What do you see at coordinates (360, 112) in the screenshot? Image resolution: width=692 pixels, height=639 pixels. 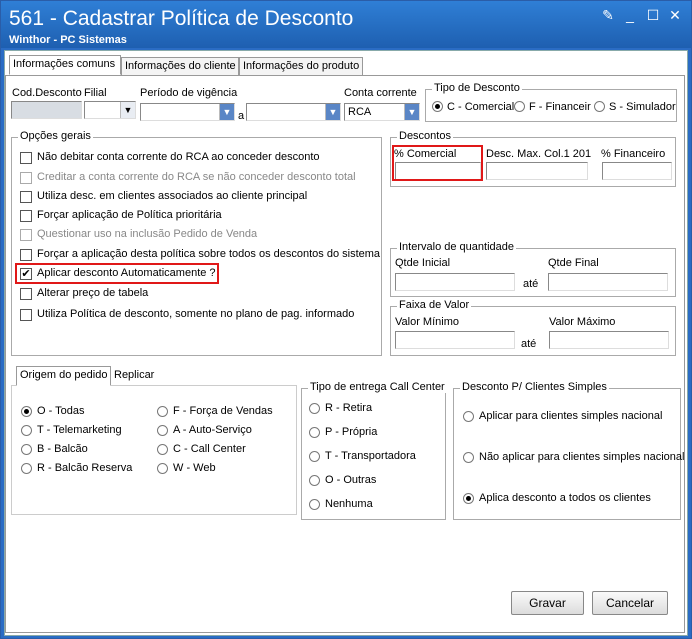 I see `conta-corrente-value: RCA` at bounding box center [360, 112].